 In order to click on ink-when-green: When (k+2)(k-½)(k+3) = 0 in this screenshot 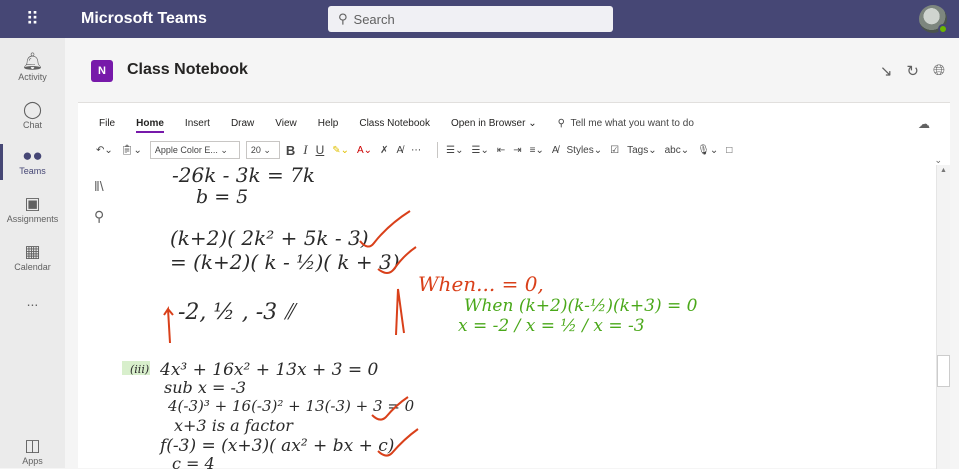, I will do `click(581, 306)`.